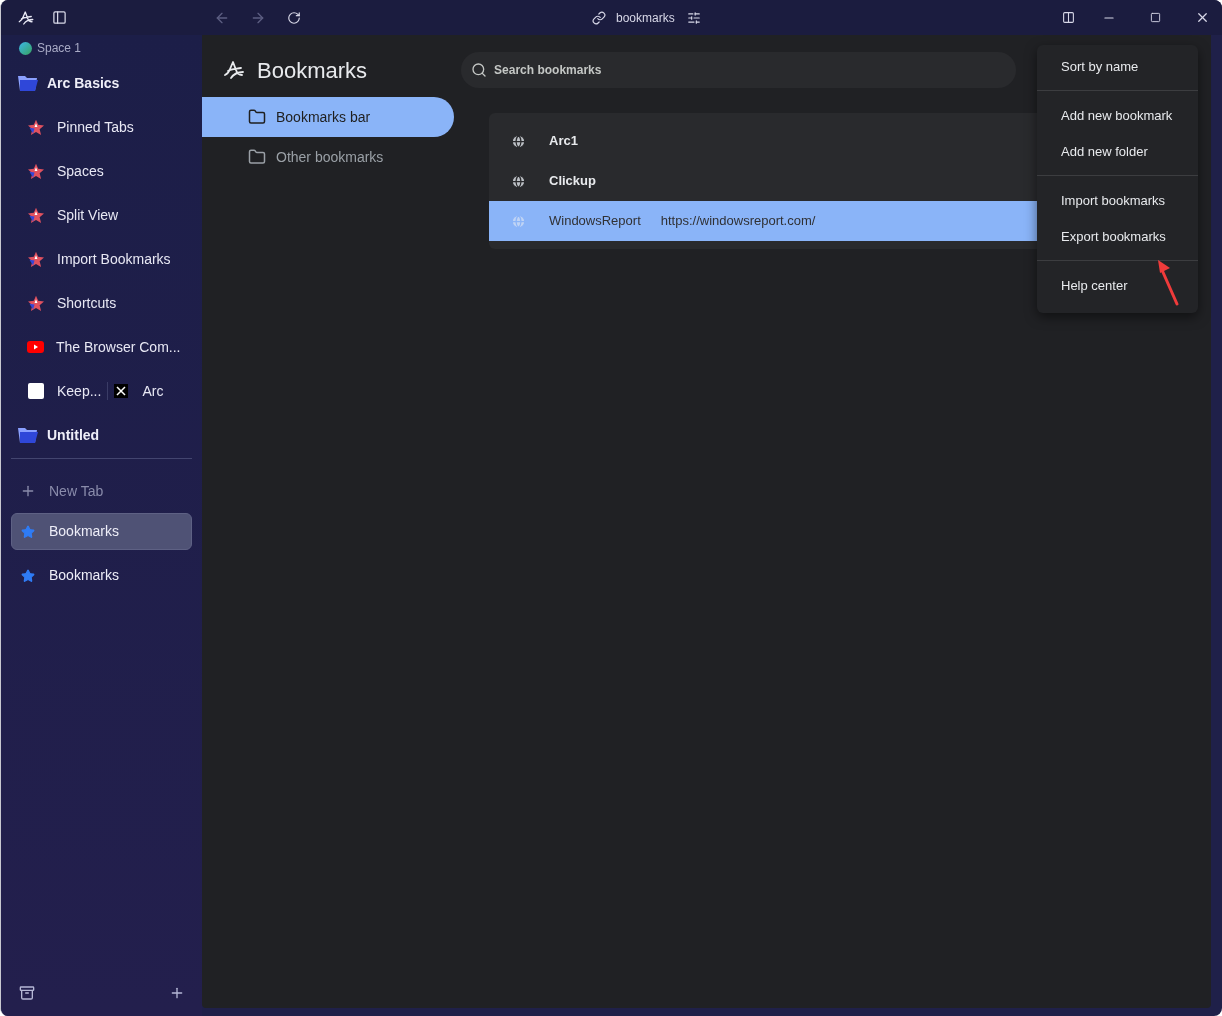 The height and width of the screenshot is (1016, 1222). I want to click on pointer-arrow, so click(1168, 282).